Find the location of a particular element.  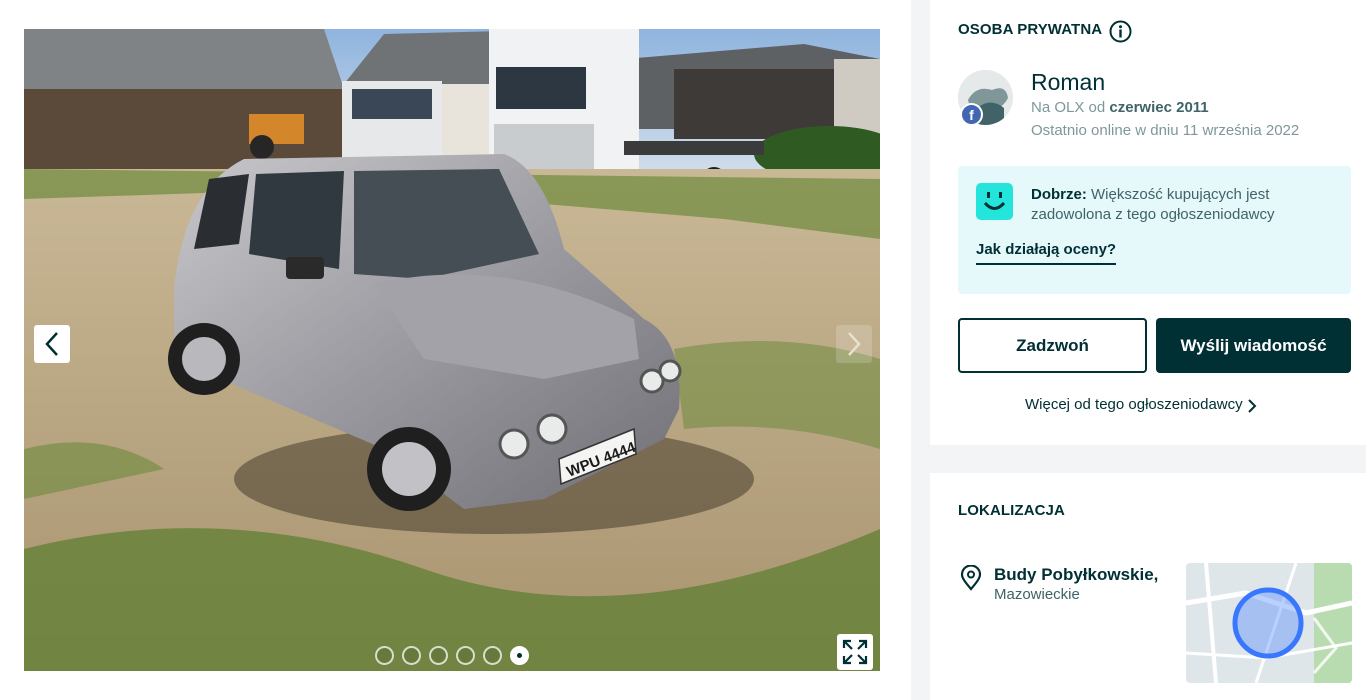

chevron-right-small-icon is located at coordinates (1252, 405).